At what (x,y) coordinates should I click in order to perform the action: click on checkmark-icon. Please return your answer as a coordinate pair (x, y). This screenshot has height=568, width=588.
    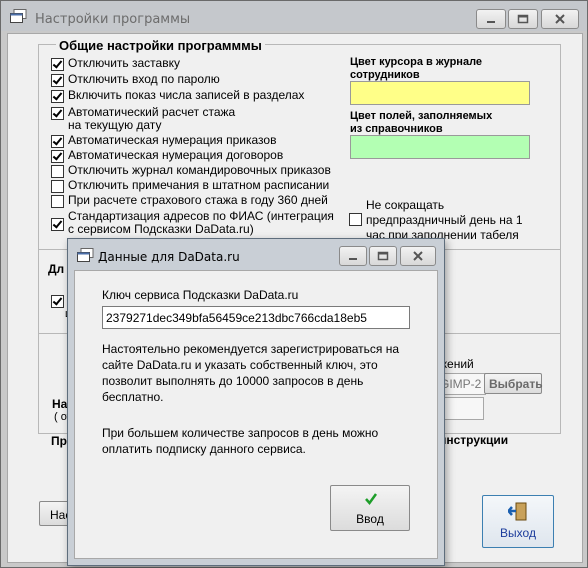
    Looking at the image, I should click on (371, 499).